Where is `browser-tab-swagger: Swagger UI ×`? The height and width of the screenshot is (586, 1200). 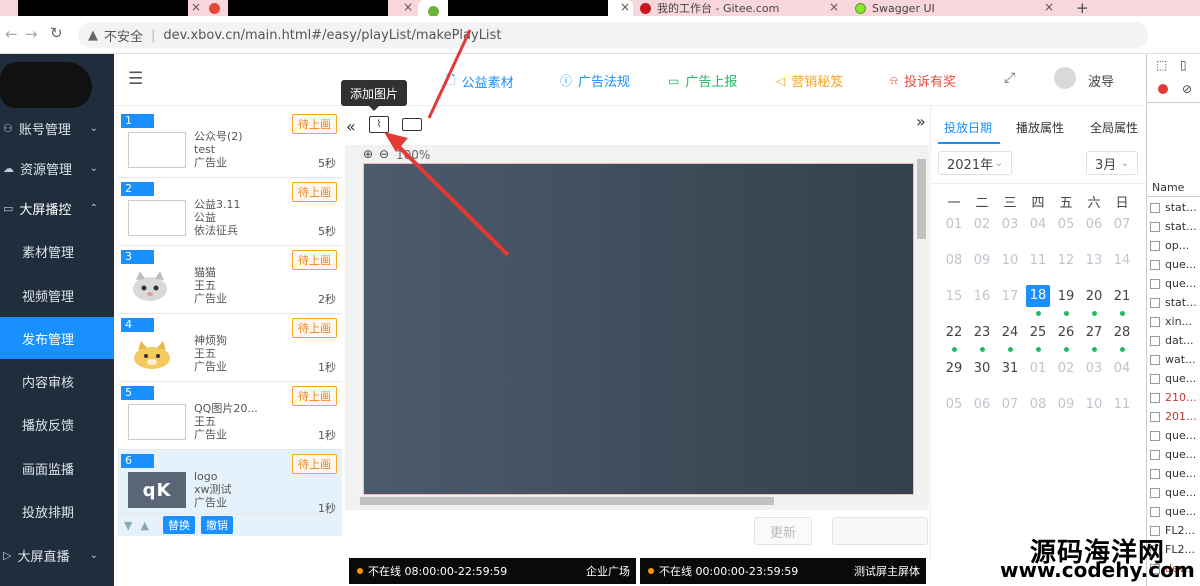
browser-tab-swagger: Swagger UI × is located at coordinates (957, 8).